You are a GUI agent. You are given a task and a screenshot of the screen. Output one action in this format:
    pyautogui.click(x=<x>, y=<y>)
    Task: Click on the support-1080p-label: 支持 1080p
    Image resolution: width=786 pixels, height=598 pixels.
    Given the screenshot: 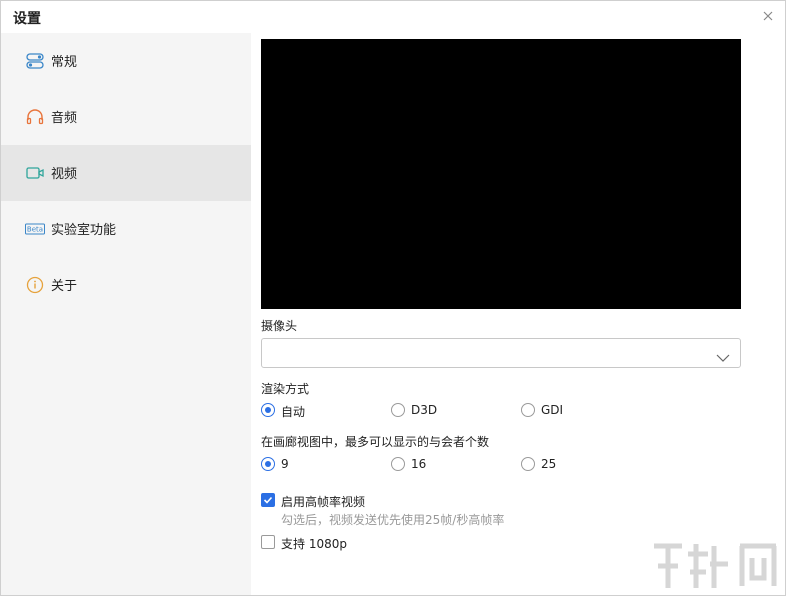 What is the action you would take?
    pyautogui.click(x=314, y=544)
    